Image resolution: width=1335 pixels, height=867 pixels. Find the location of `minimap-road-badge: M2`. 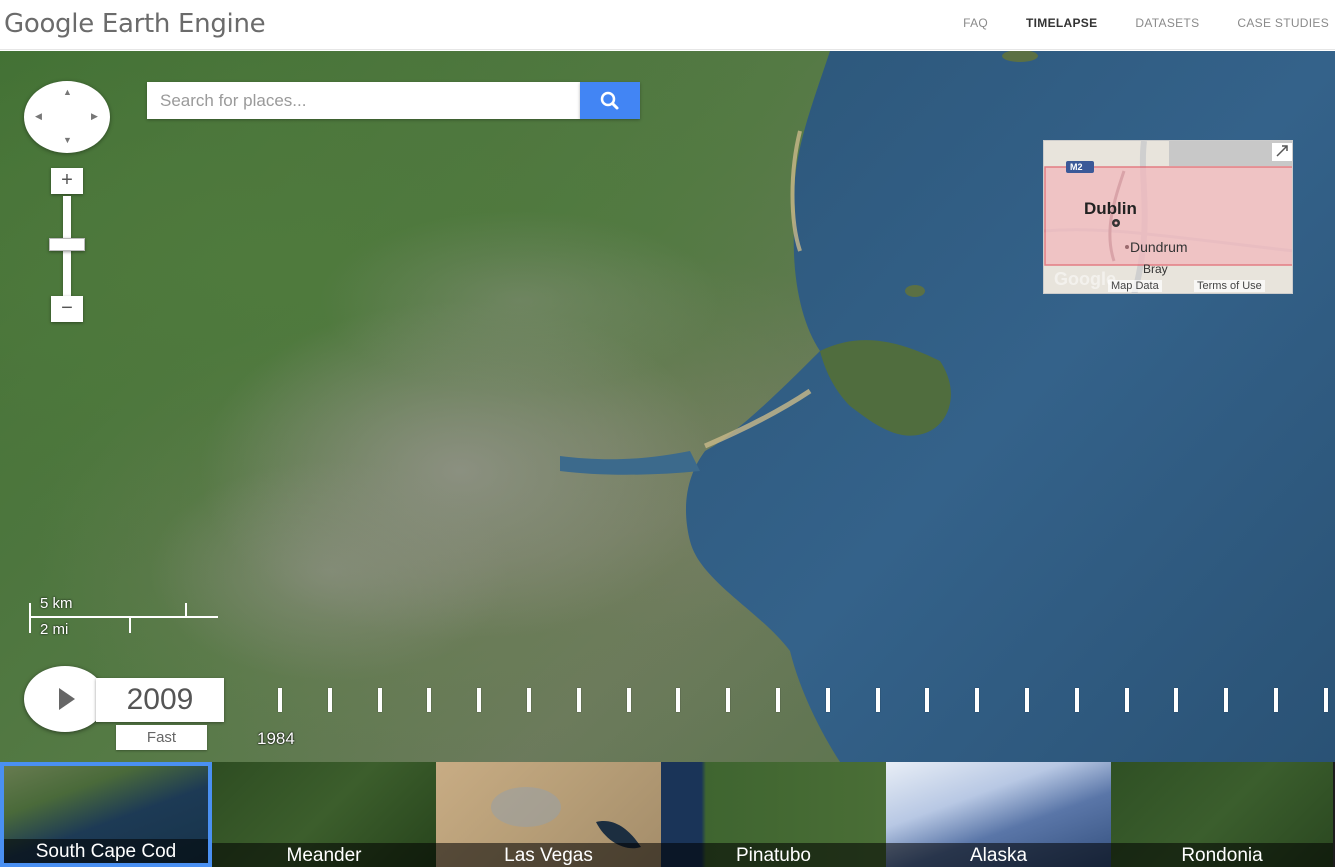

minimap-road-badge: M2 is located at coordinates (1076, 167).